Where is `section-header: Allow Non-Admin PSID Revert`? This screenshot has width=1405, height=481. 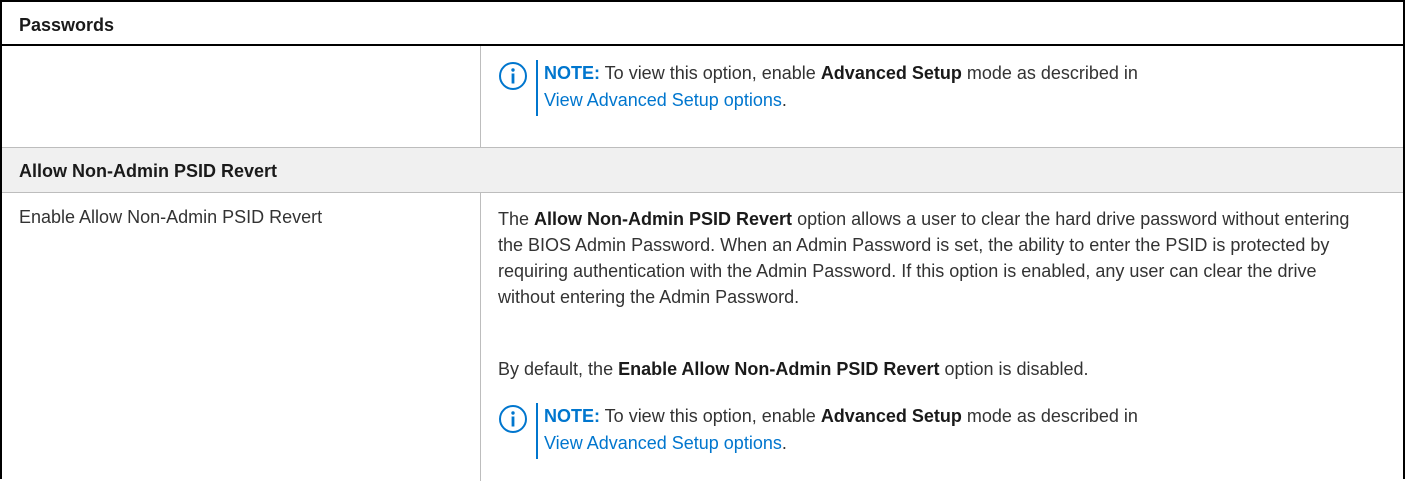 section-header: Allow Non-Admin PSID Revert is located at coordinates (702, 170).